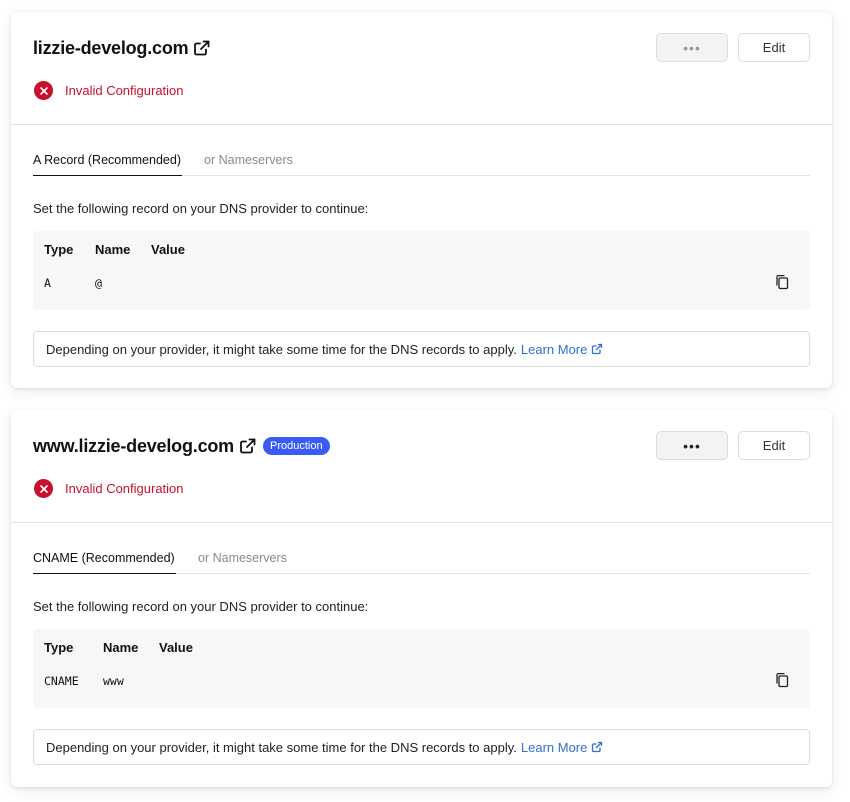 This screenshot has width=850, height=802. What do you see at coordinates (47, 283) in the screenshot?
I see `record-type-value: A` at bounding box center [47, 283].